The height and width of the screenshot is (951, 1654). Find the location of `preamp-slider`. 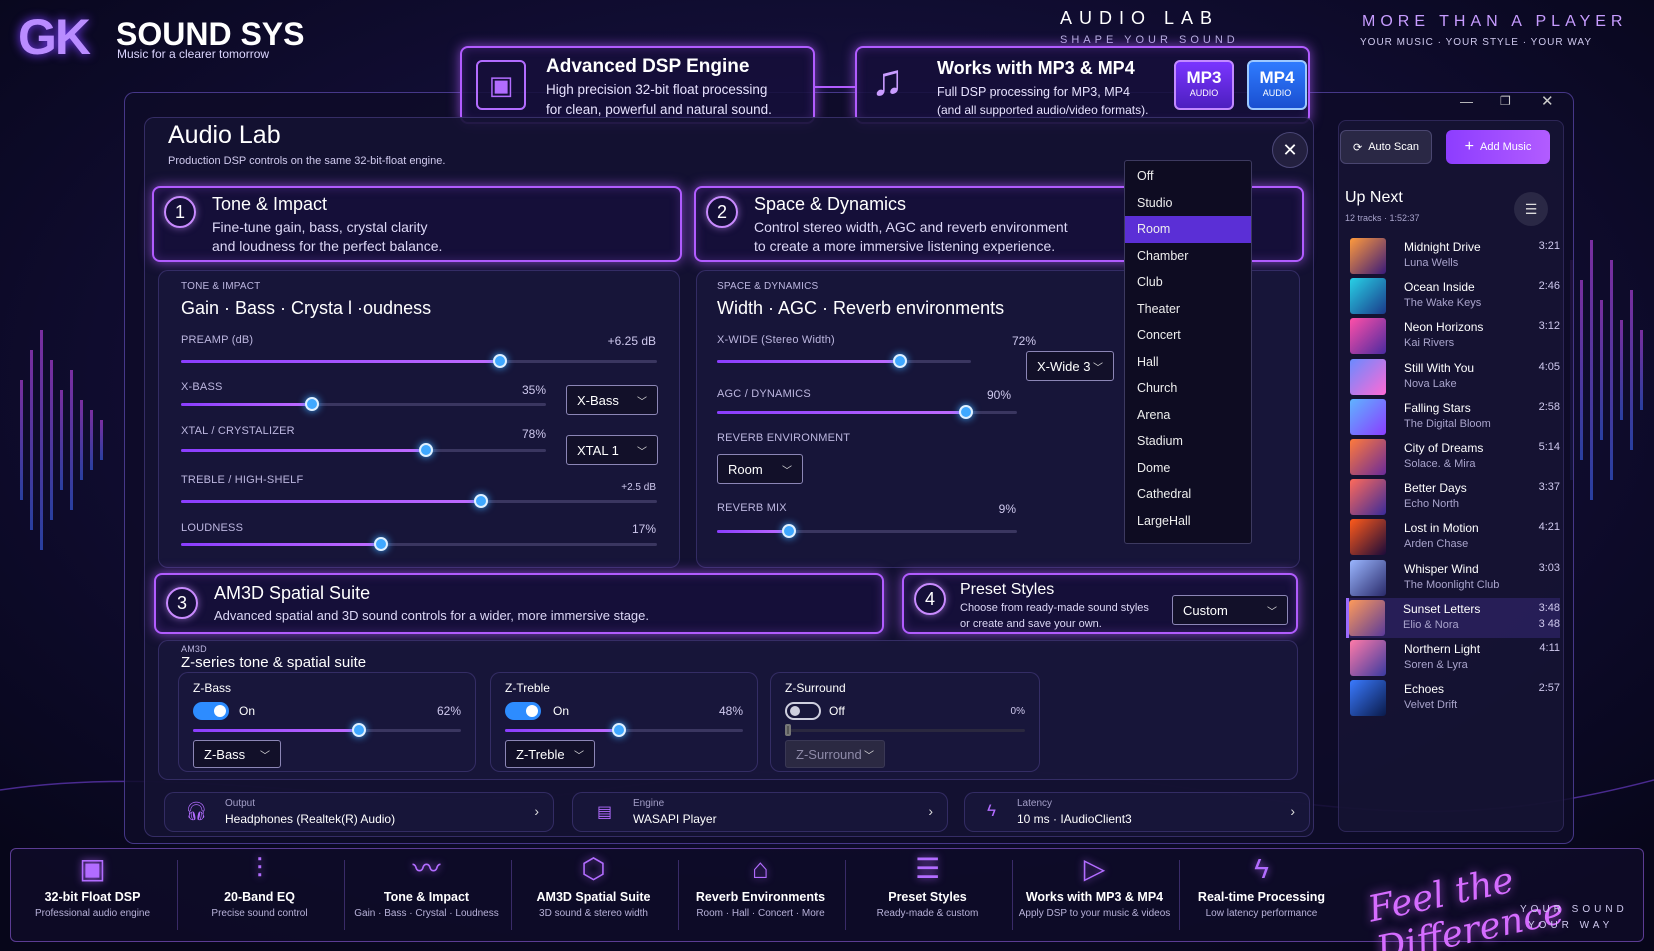

preamp-slider is located at coordinates (419, 361).